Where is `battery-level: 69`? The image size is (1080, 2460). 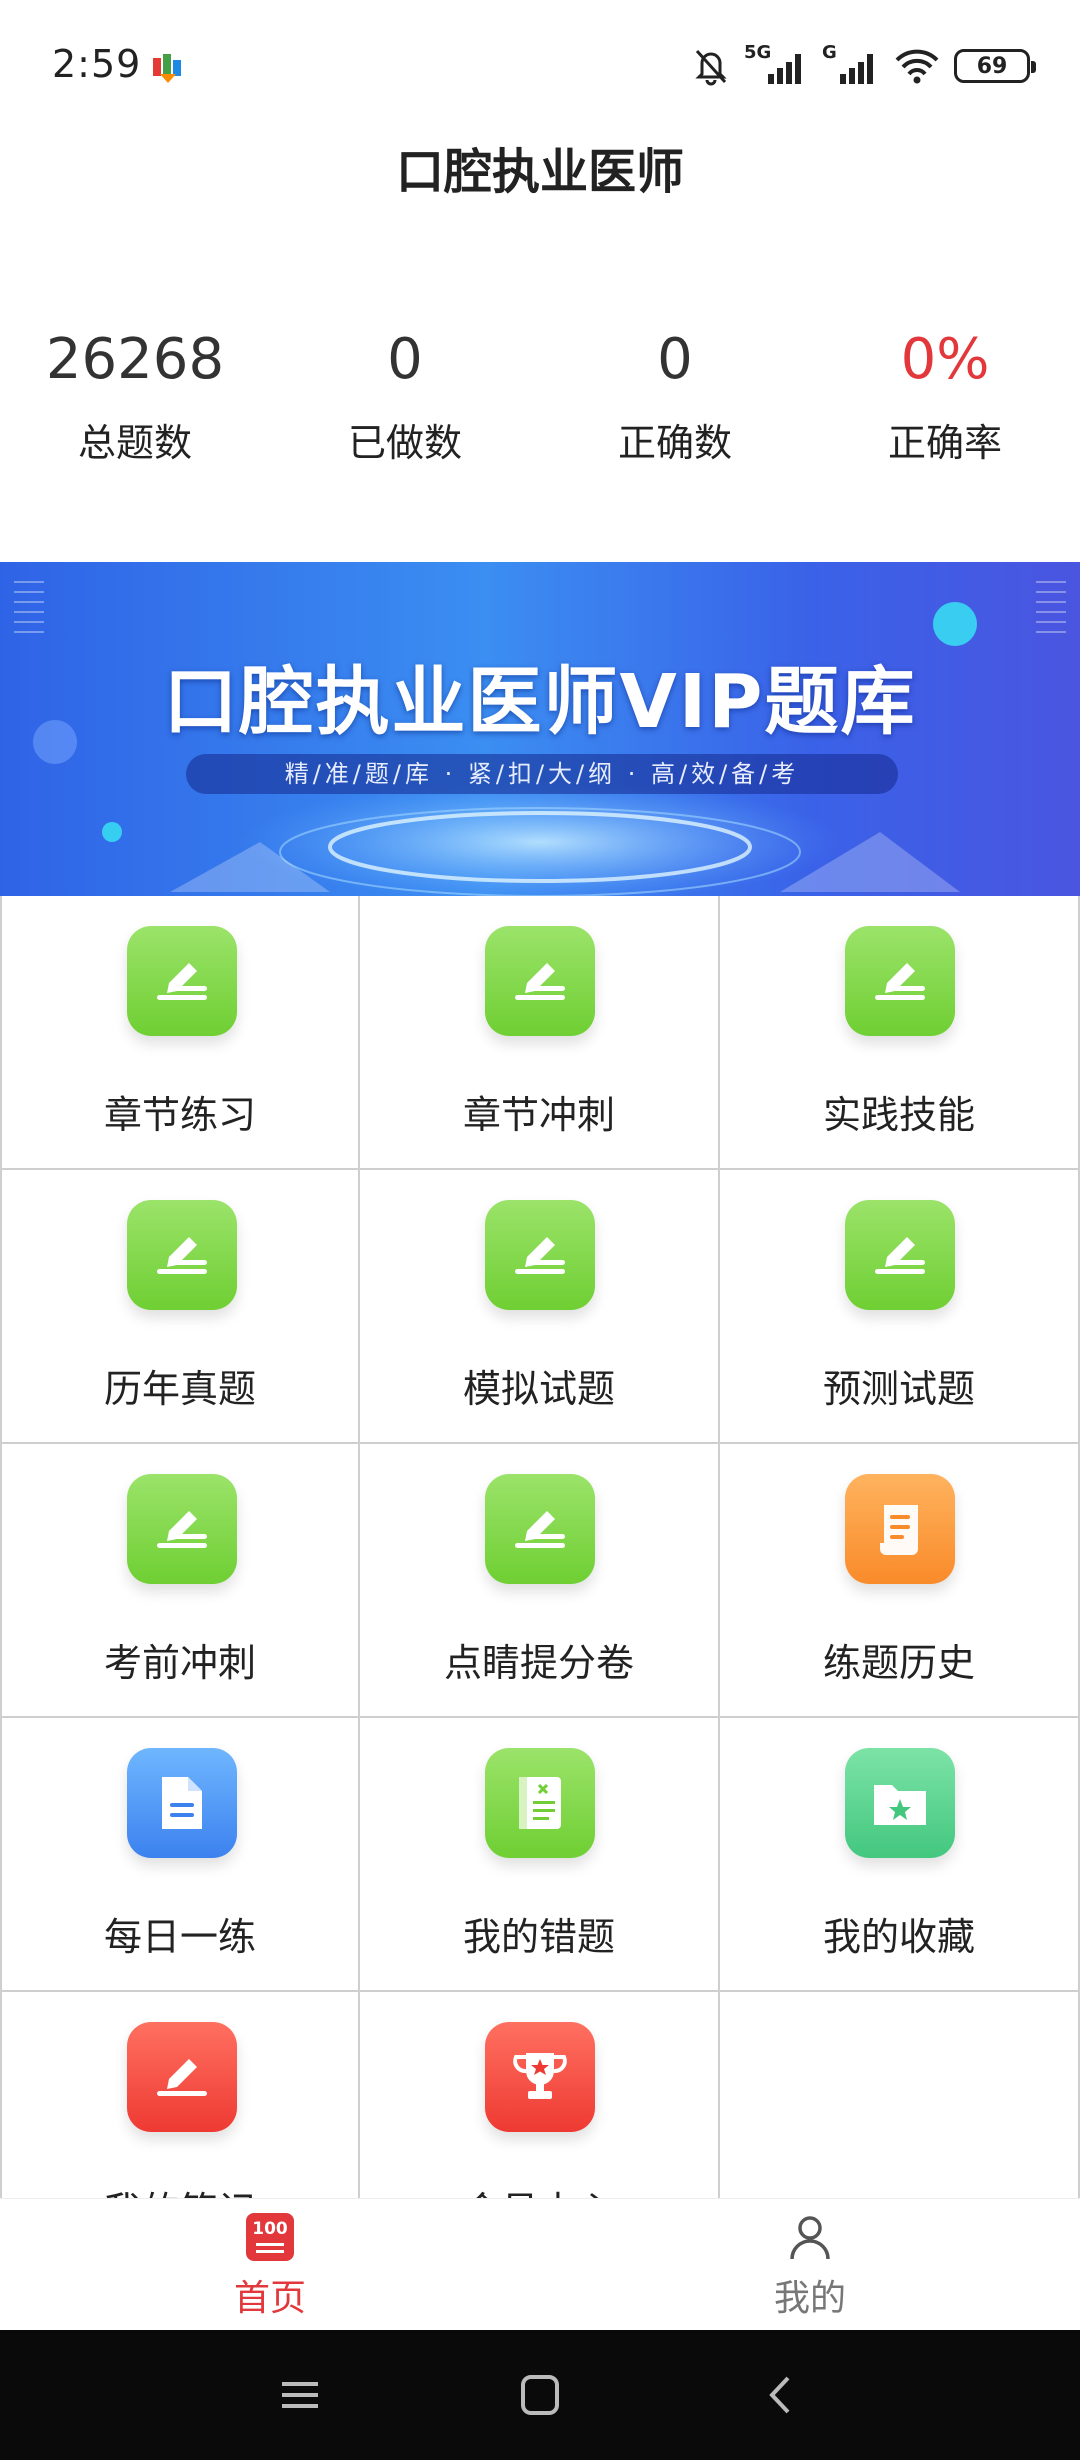
battery-level: 69 is located at coordinates (992, 66).